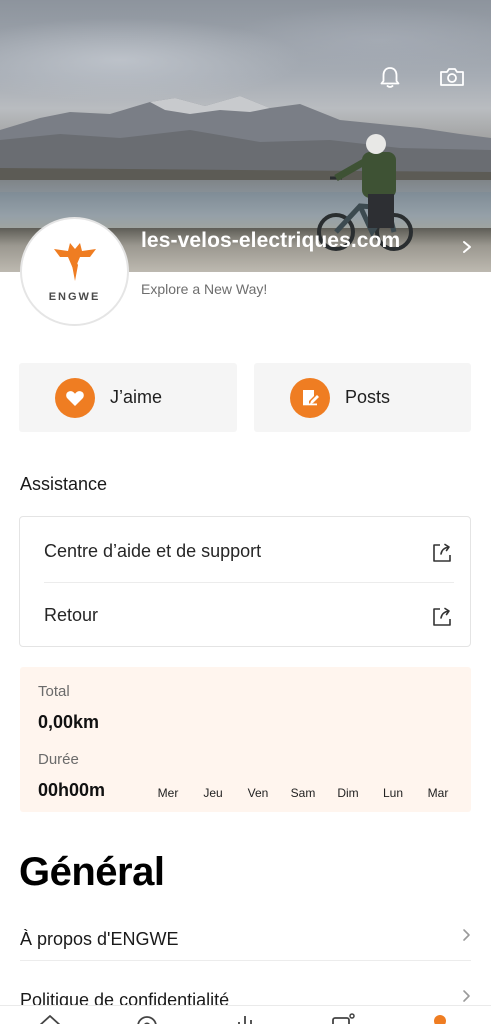  What do you see at coordinates (92, 872) in the screenshot?
I see `general-title: Général` at bounding box center [92, 872].